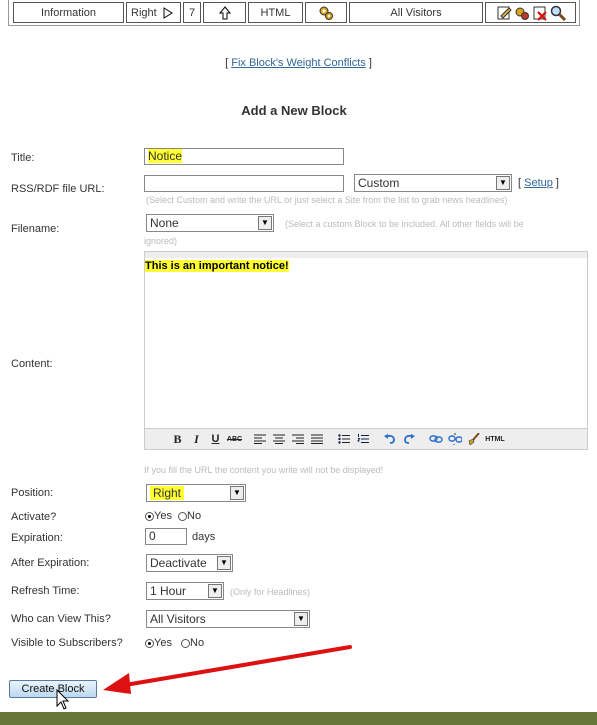 Image resolution: width=597 pixels, height=725 pixels. What do you see at coordinates (149, 516) in the screenshot?
I see `activate-yes-radio` at bounding box center [149, 516].